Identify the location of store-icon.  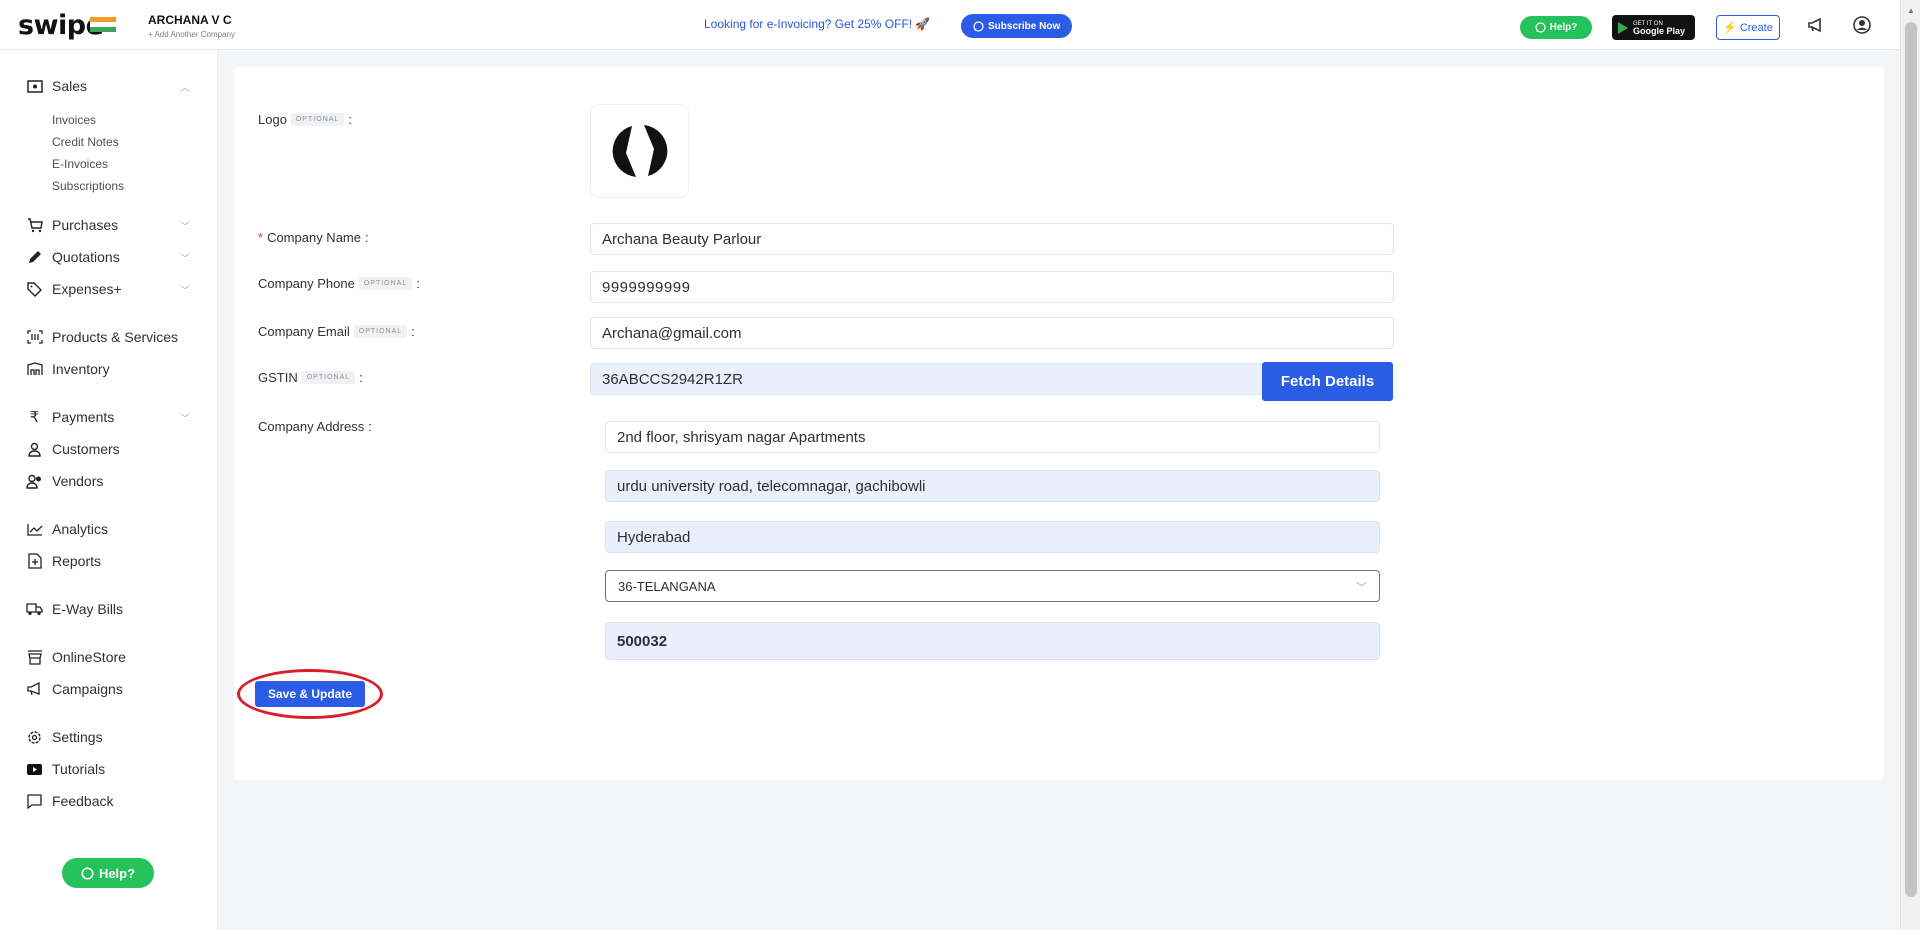
(34, 657).